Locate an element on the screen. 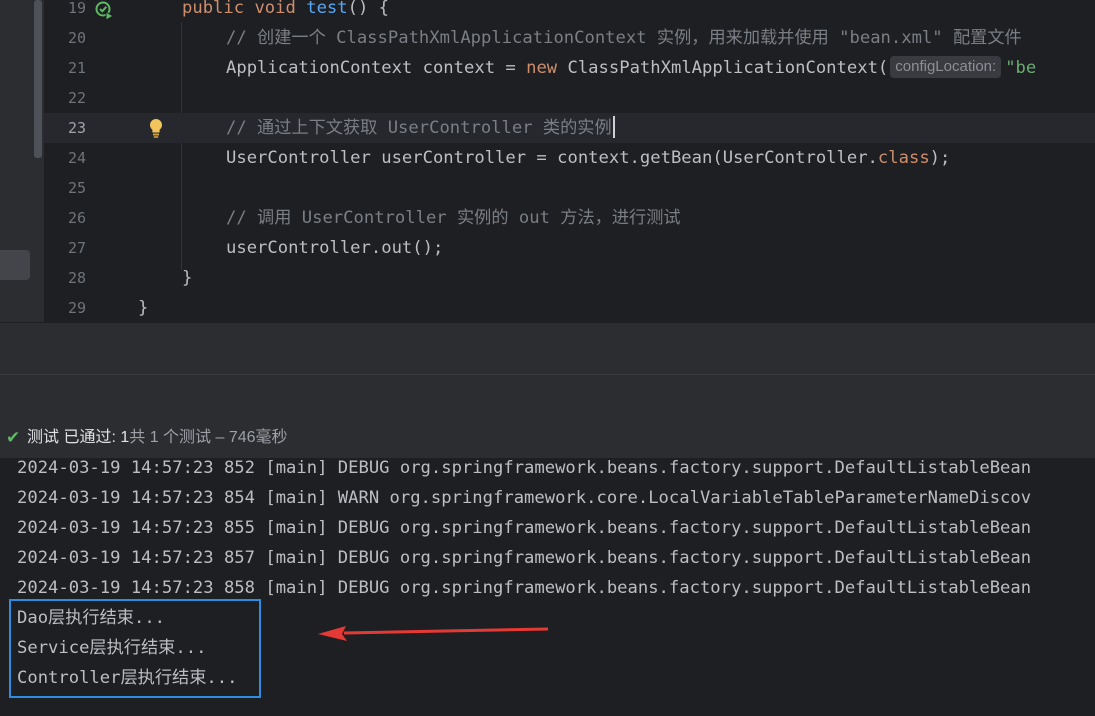  method-name: test is located at coordinates (327, 9).